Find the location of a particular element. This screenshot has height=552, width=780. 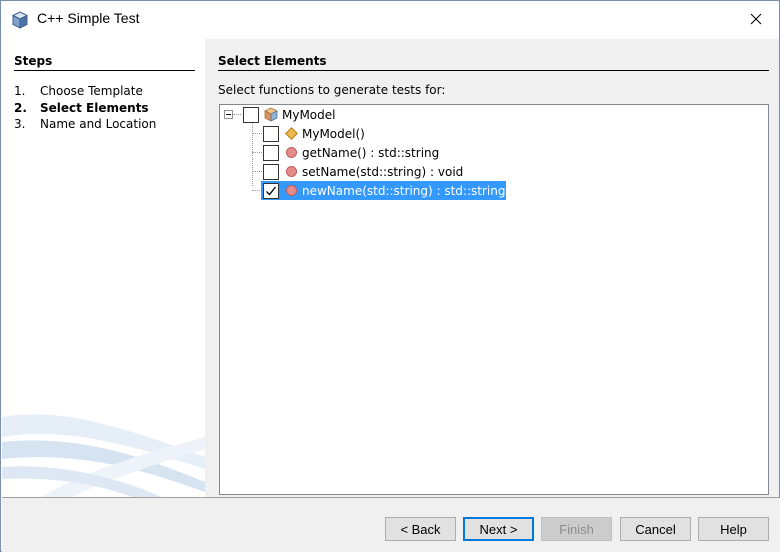

tree-item-setname: setName(std::string) : void is located at coordinates (363, 171).